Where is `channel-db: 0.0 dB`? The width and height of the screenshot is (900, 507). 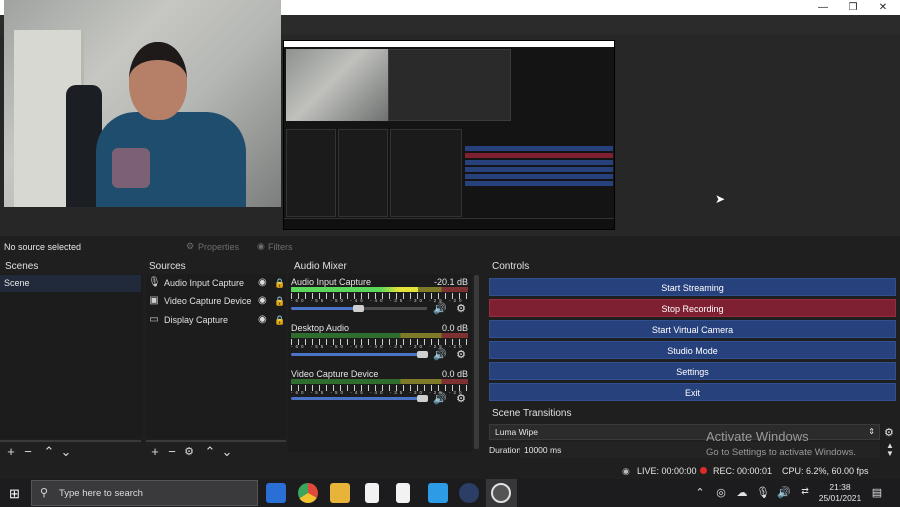 channel-db: 0.0 dB is located at coordinates (454, 374).